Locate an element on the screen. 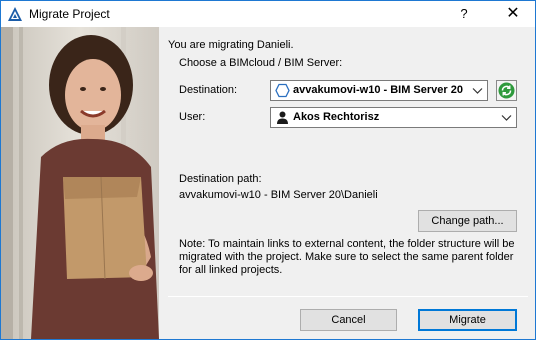  server-hexagon-icon is located at coordinates (282, 90).